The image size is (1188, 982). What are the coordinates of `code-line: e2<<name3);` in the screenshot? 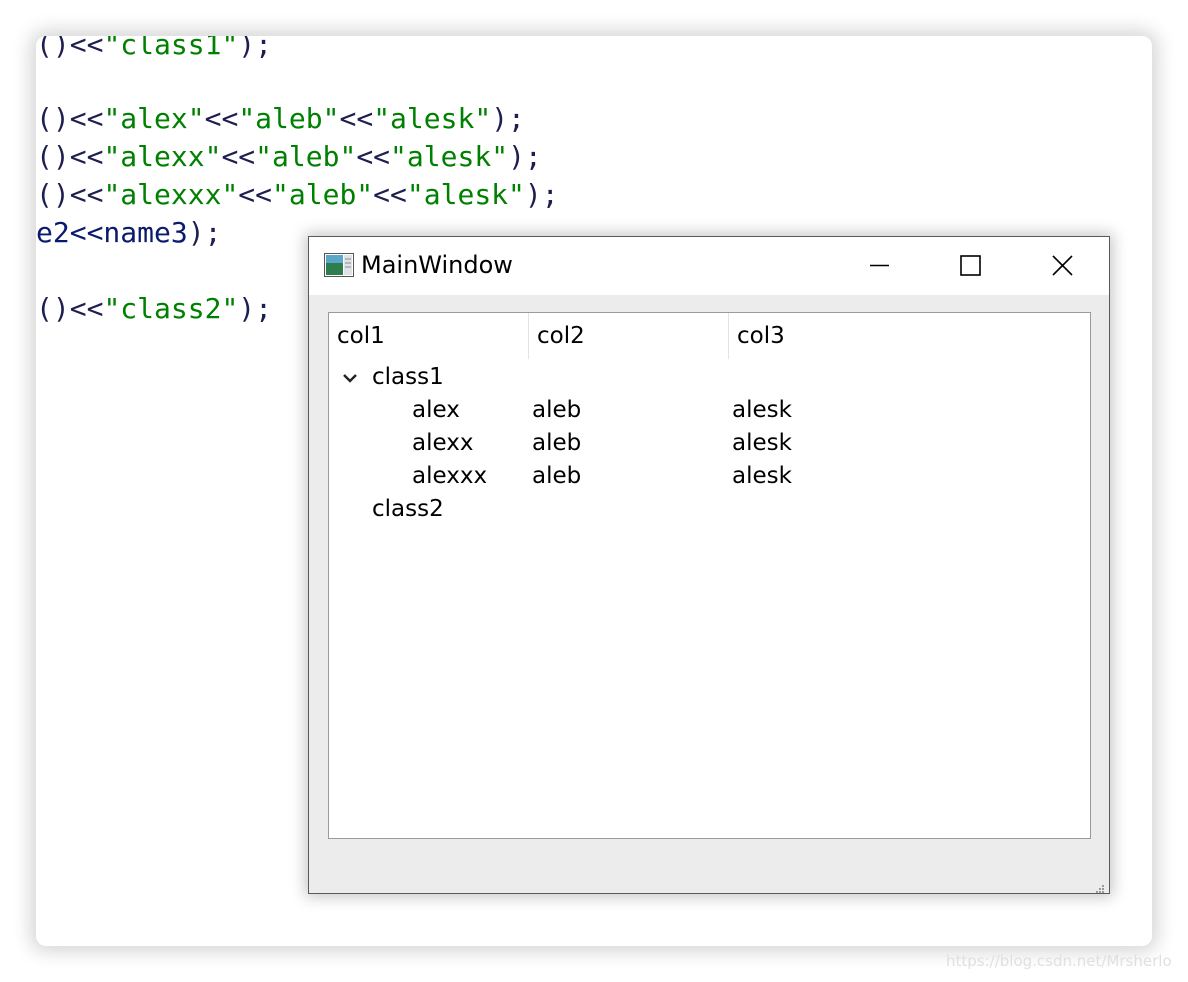 It's located at (128, 233).